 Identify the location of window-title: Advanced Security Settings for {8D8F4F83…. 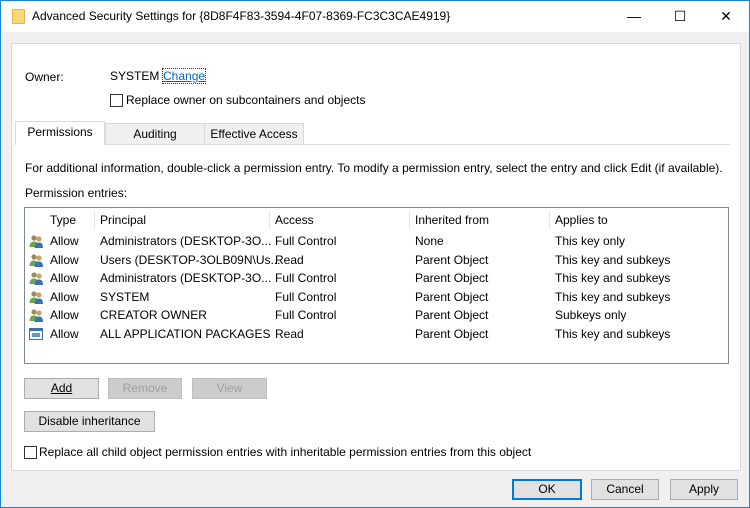
(241, 16).